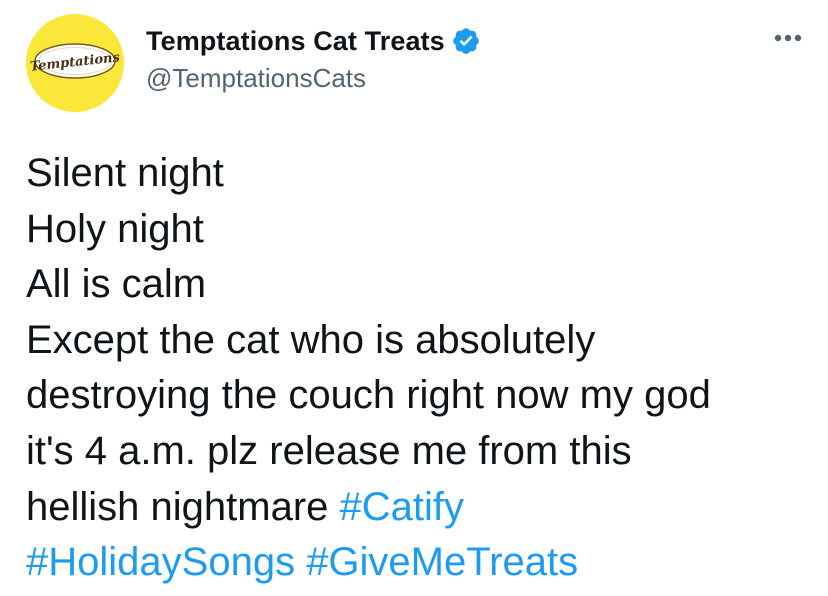  Describe the element at coordinates (183, 506) in the screenshot. I see `tweet-line-text: hellish nightmare` at that location.